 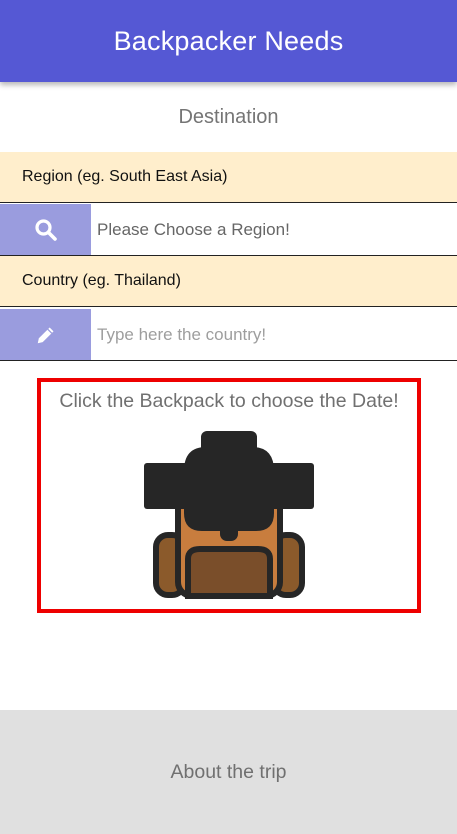 What do you see at coordinates (274, 229) in the screenshot?
I see `region-input` at bounding box center [274, 229].